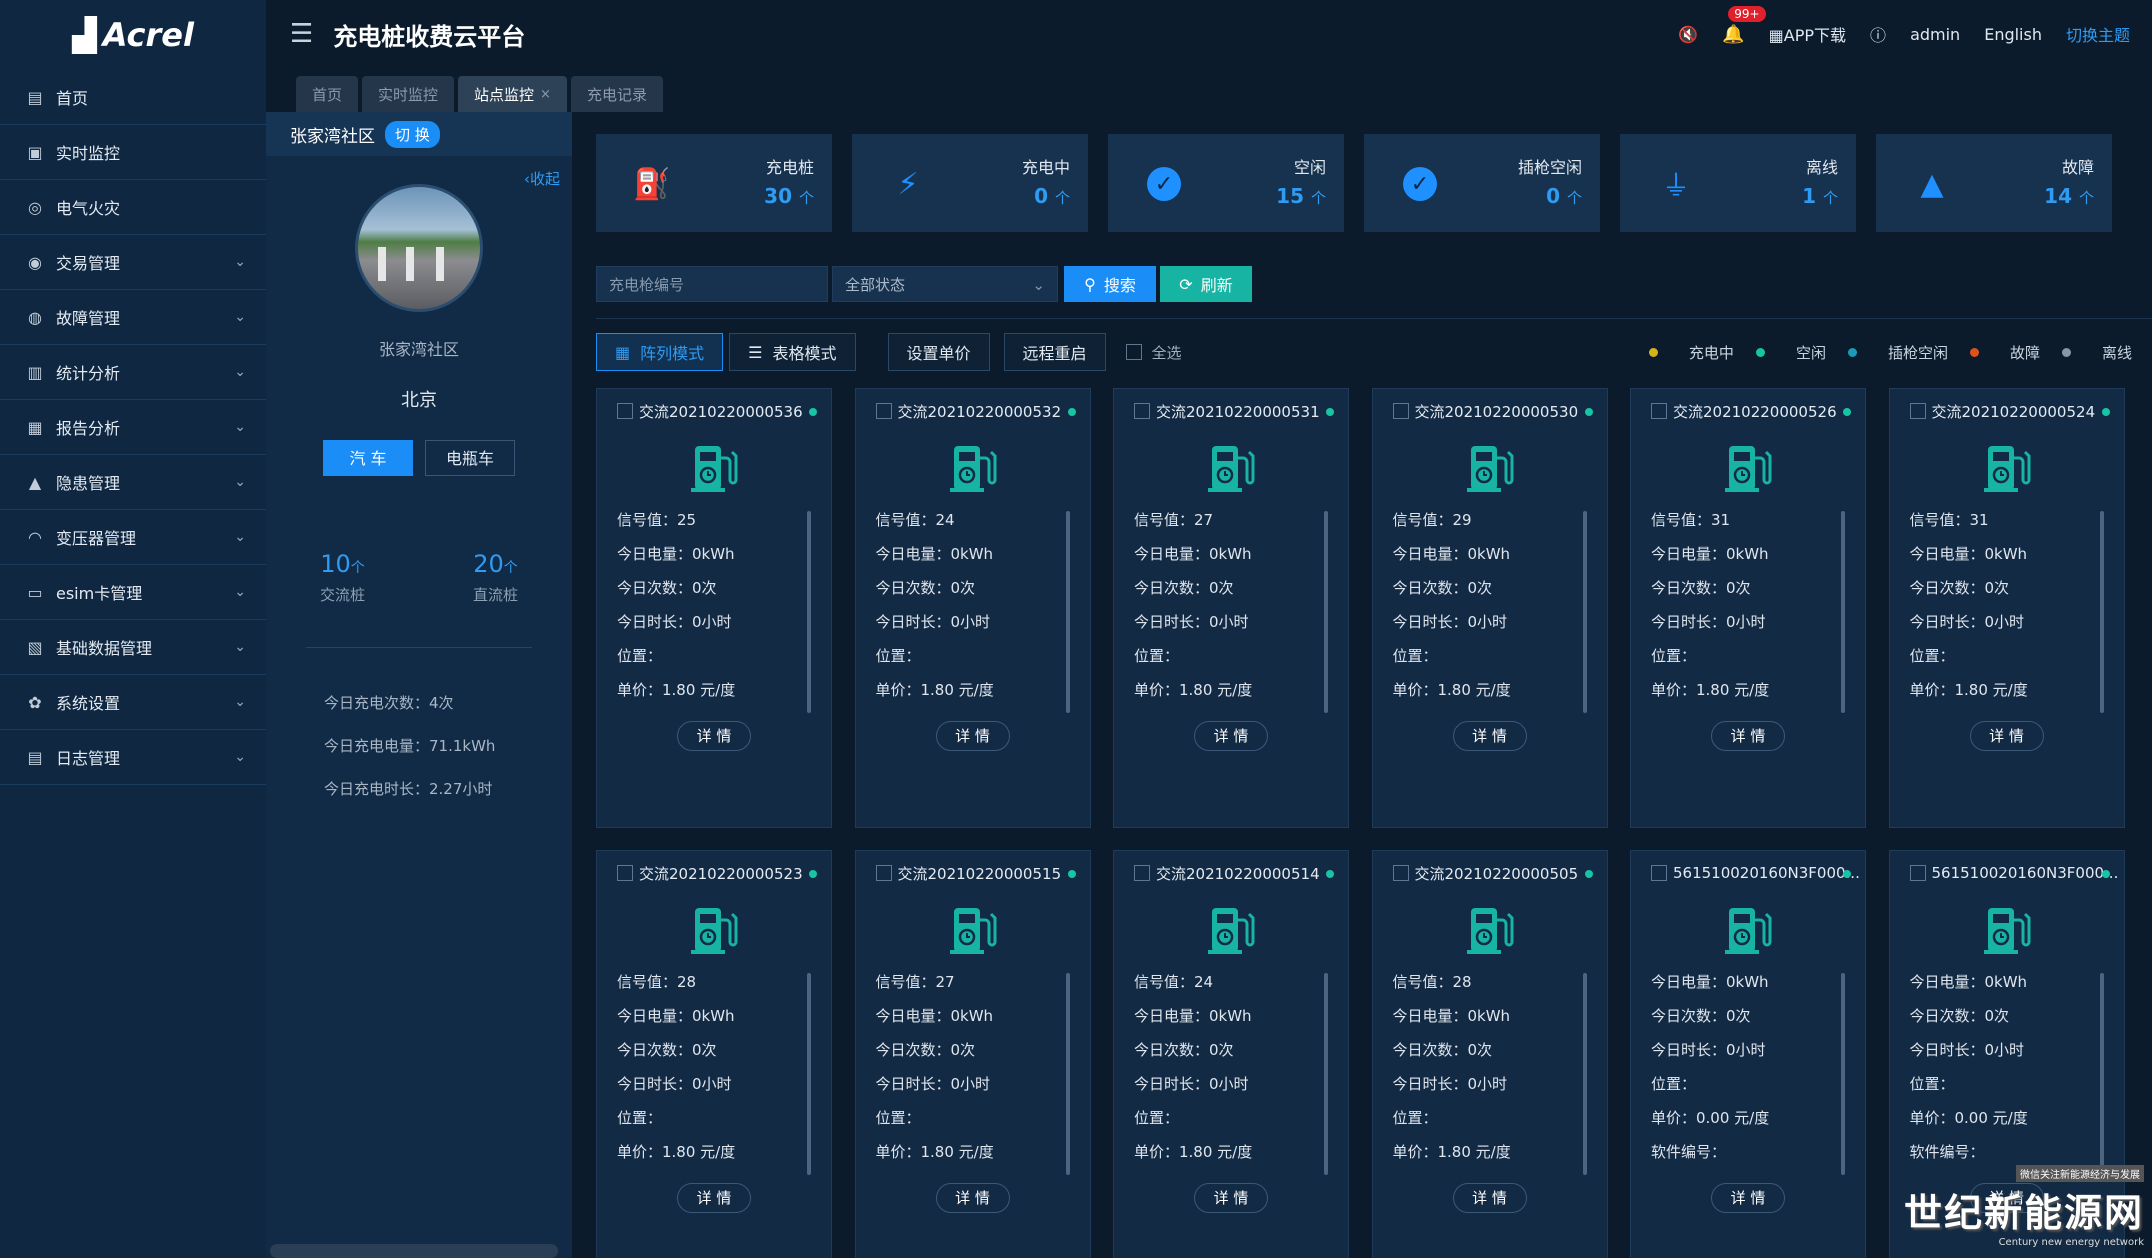  What do you see at coordinates (660, 352) in the screenshot?
I see `grid-mode-button: ▦ 阵列模式` at bounding box center [660, 352].